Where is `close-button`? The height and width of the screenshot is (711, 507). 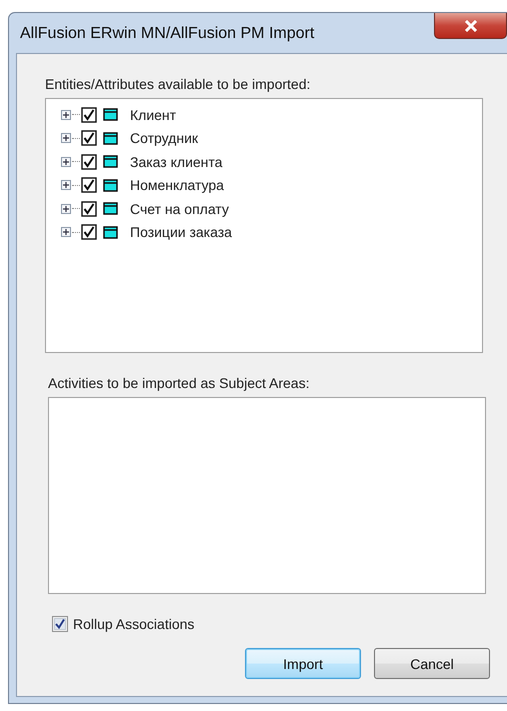 close-button is located at coordinates (470, 26).